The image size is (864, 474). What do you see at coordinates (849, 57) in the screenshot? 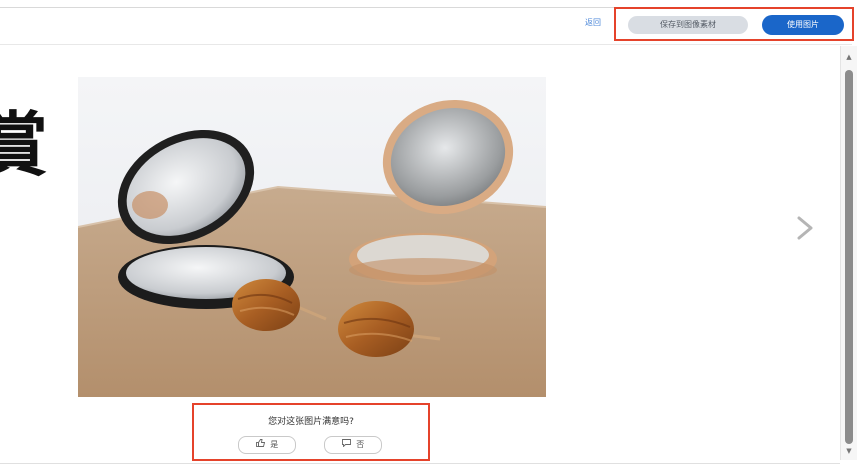
I see `scroll-up-arrow-icon: ▲` at bounding box center [849, 57].